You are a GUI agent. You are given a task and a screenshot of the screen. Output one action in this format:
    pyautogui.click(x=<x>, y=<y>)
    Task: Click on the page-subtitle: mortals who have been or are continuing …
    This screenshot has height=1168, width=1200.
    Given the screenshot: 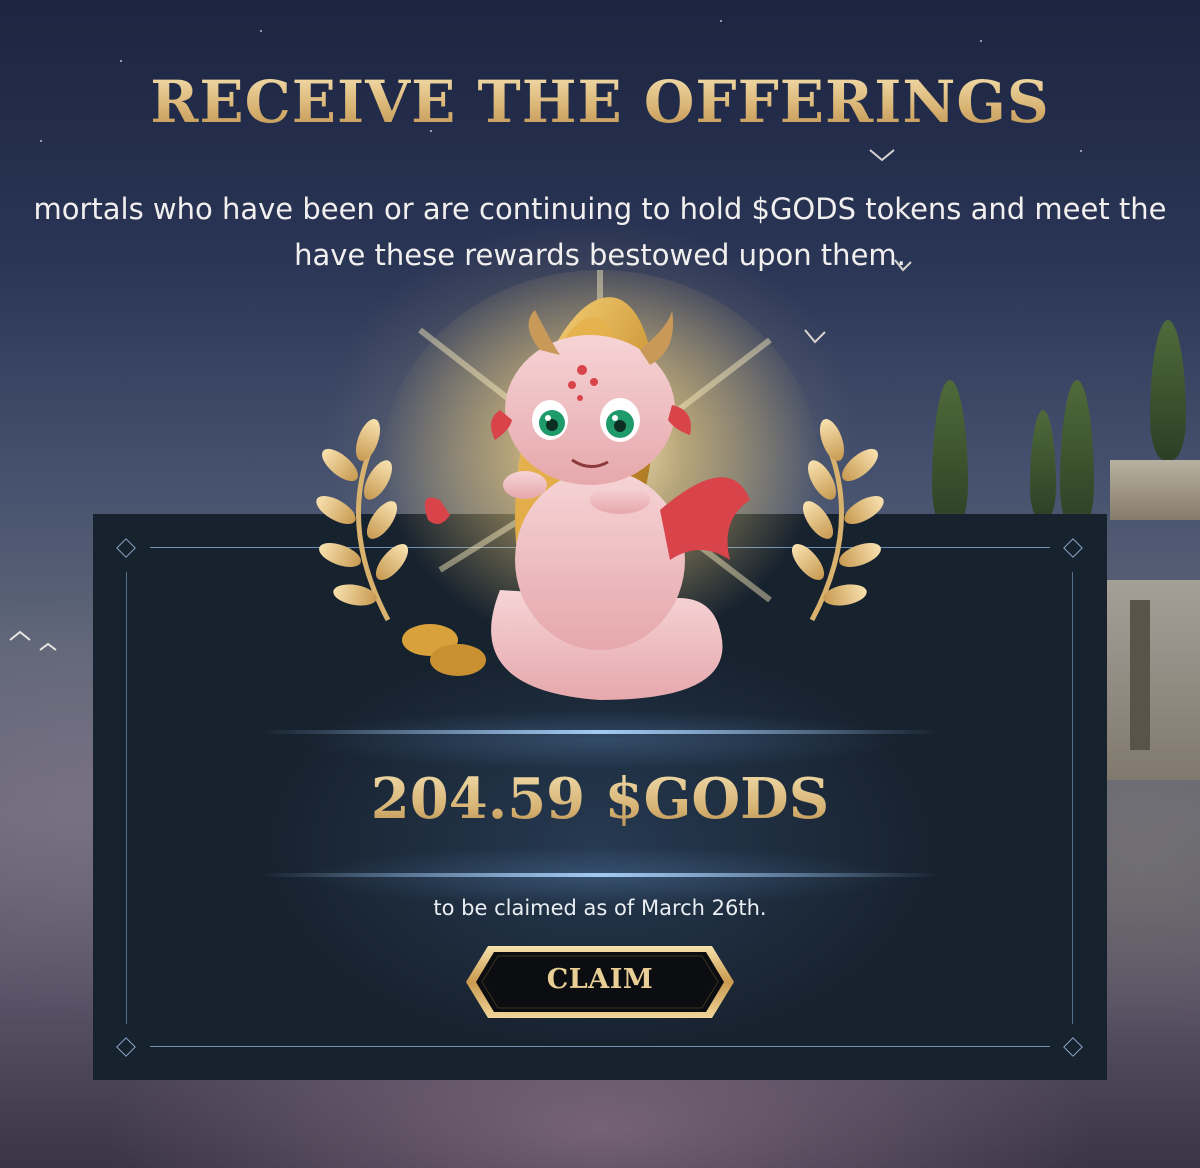 What is the action you would take?
    pyautogui.click(x=600, y=232)
    